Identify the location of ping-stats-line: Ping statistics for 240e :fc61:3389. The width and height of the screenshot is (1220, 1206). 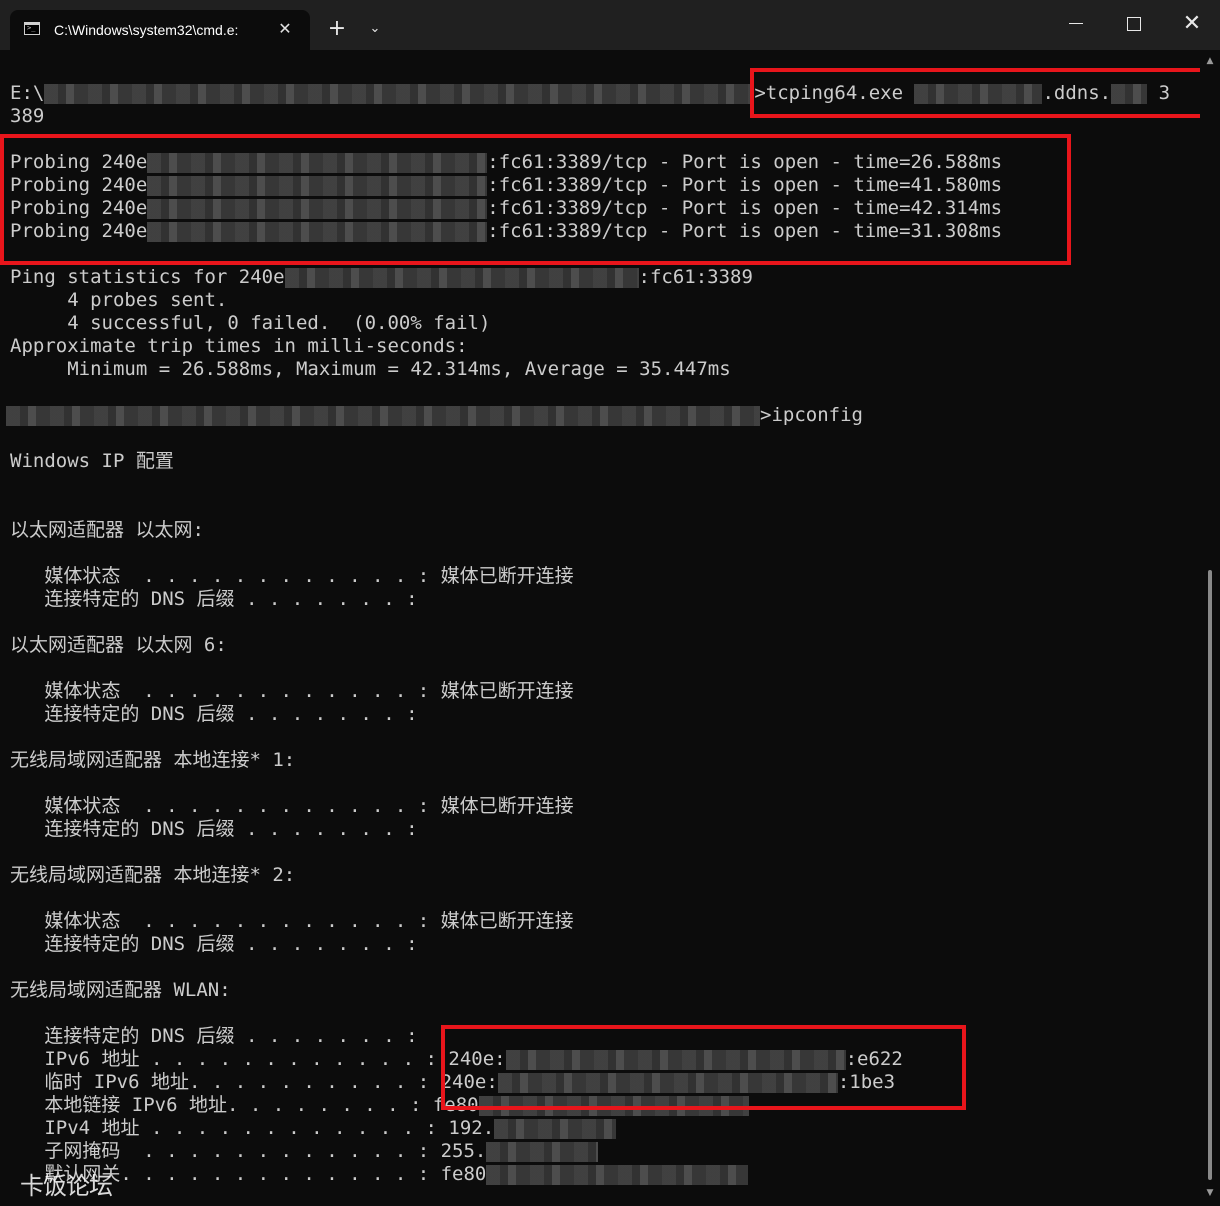
(381, 277).